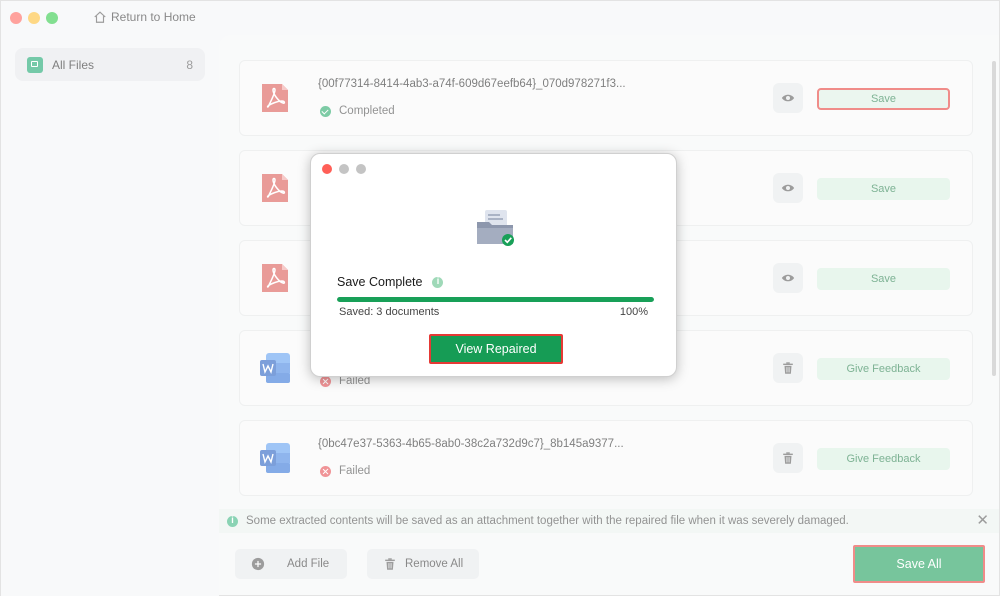 This screenshot has height=596, width=1000. What do you see at coordinates (496, 349) in the screenshot?
I see `view-repaired-button: View Repaired` at bounding box center [496, 349].